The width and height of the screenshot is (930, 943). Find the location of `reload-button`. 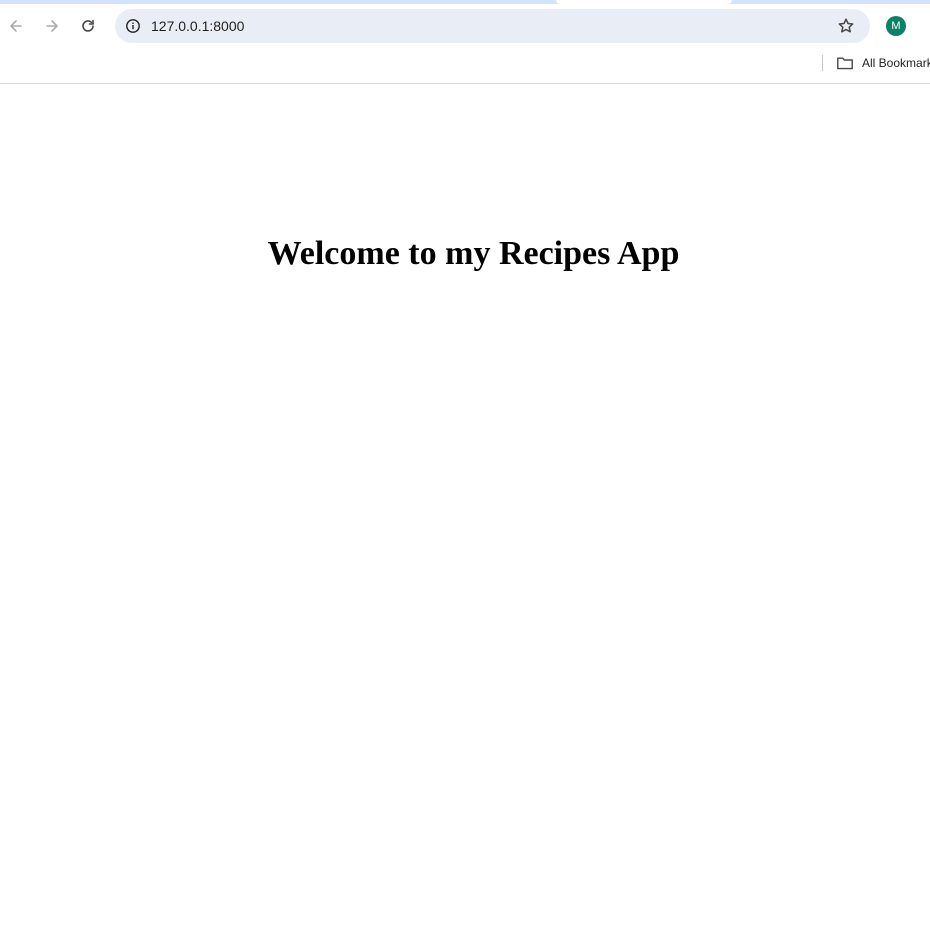

reload-button is located at coordinates (88, 26).